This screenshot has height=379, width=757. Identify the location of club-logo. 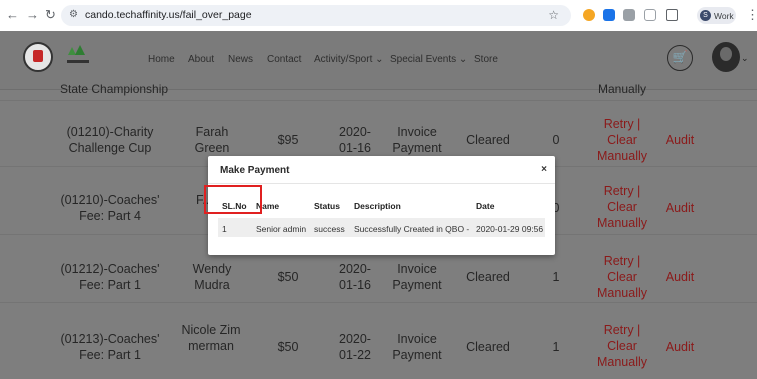
(38, 57).